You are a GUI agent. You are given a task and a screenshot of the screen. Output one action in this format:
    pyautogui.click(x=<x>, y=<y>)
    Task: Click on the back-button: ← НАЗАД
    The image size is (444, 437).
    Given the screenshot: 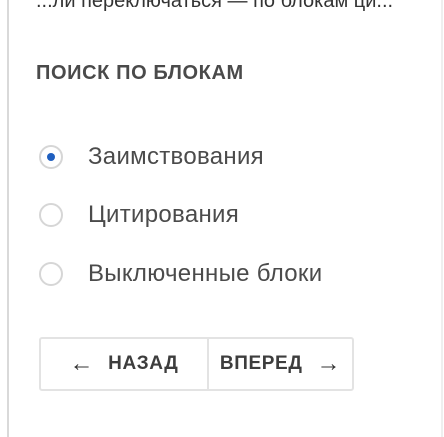 What is the action you would take?
    pyautogui.click(x=125, y=364)
    